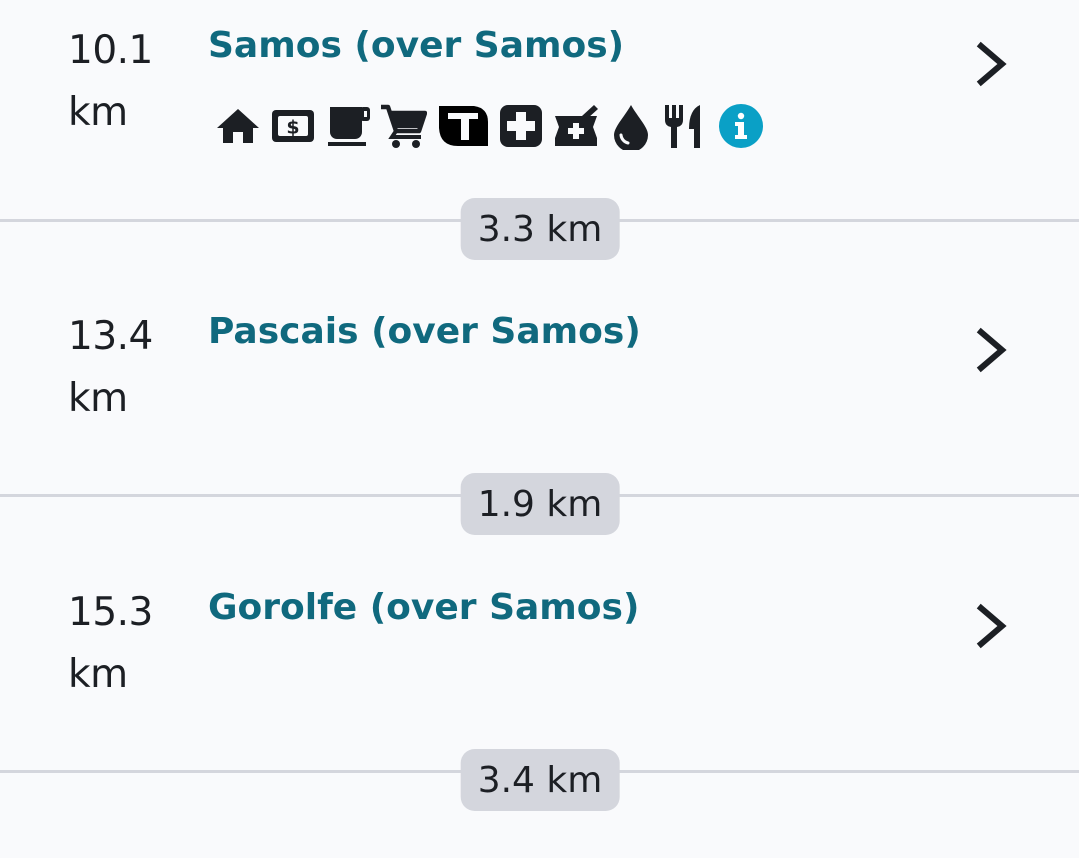 This screenshot has height=858, width=1079. Describe the element at coordinates (682, 126) in the screenshot. I see `restaurant-icon` at that location.